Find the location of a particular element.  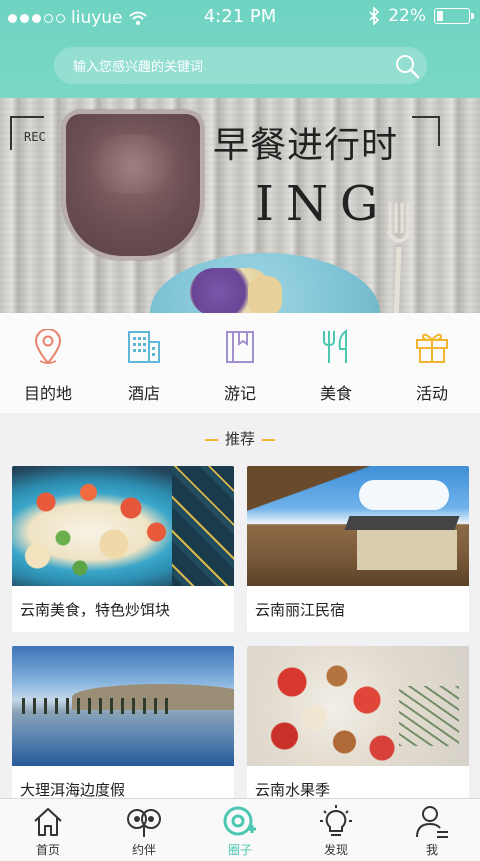

user-icon is located at coordinates (432, 822).